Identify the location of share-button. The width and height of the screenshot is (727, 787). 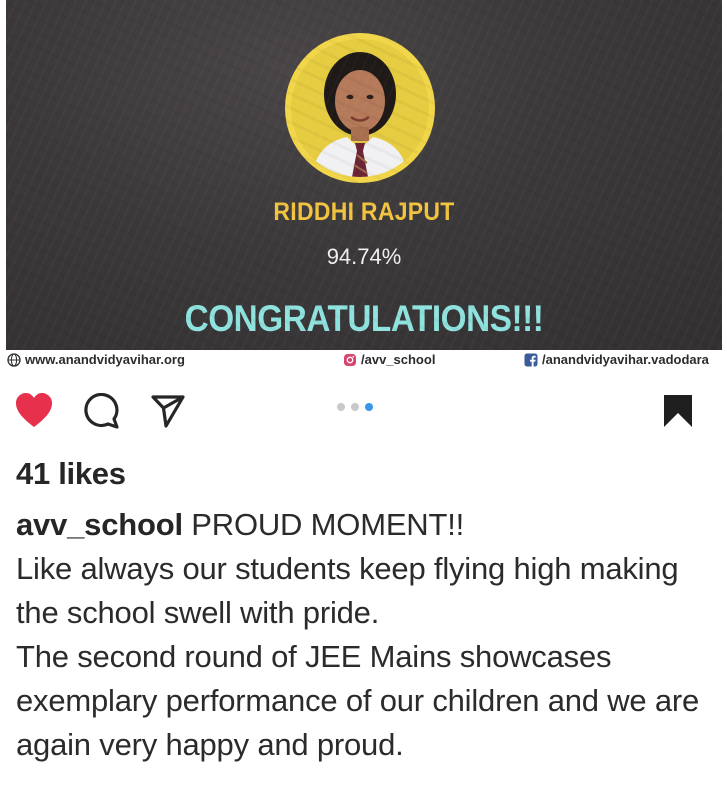
(168, 413).